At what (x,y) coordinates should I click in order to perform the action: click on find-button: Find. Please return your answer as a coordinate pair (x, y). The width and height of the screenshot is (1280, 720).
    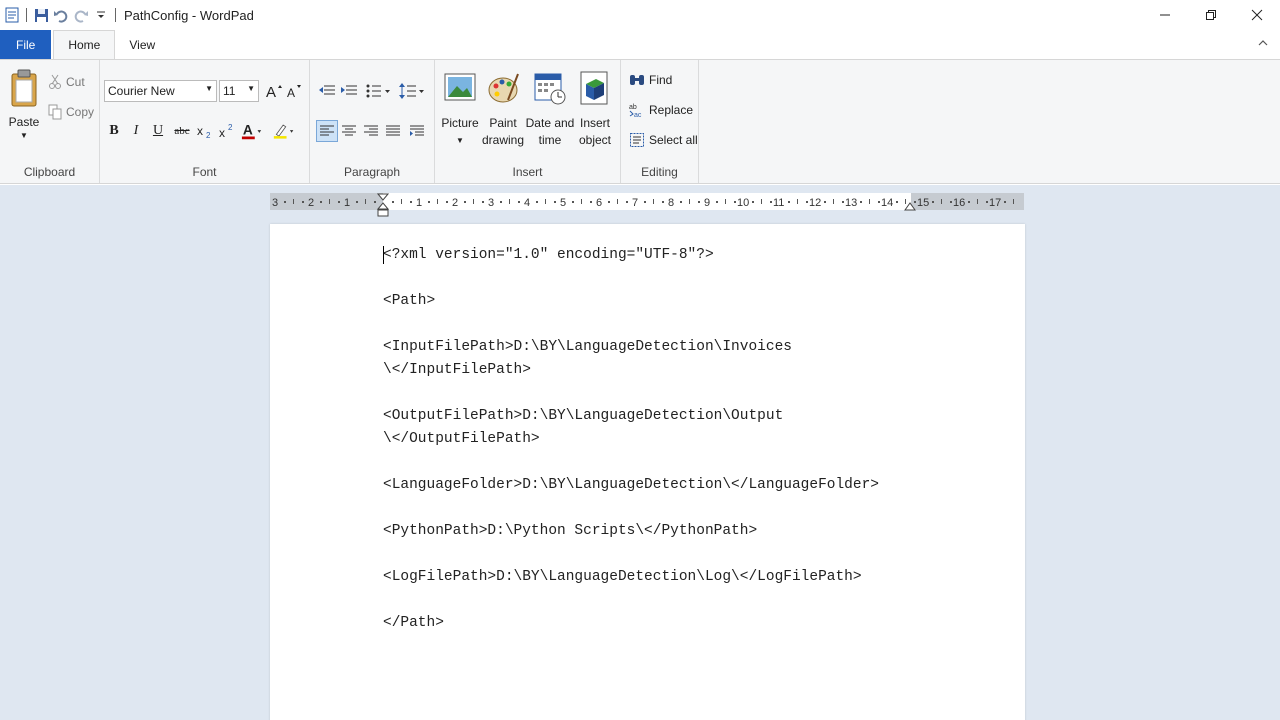
    Looking at the image, I should click on (650, 80).